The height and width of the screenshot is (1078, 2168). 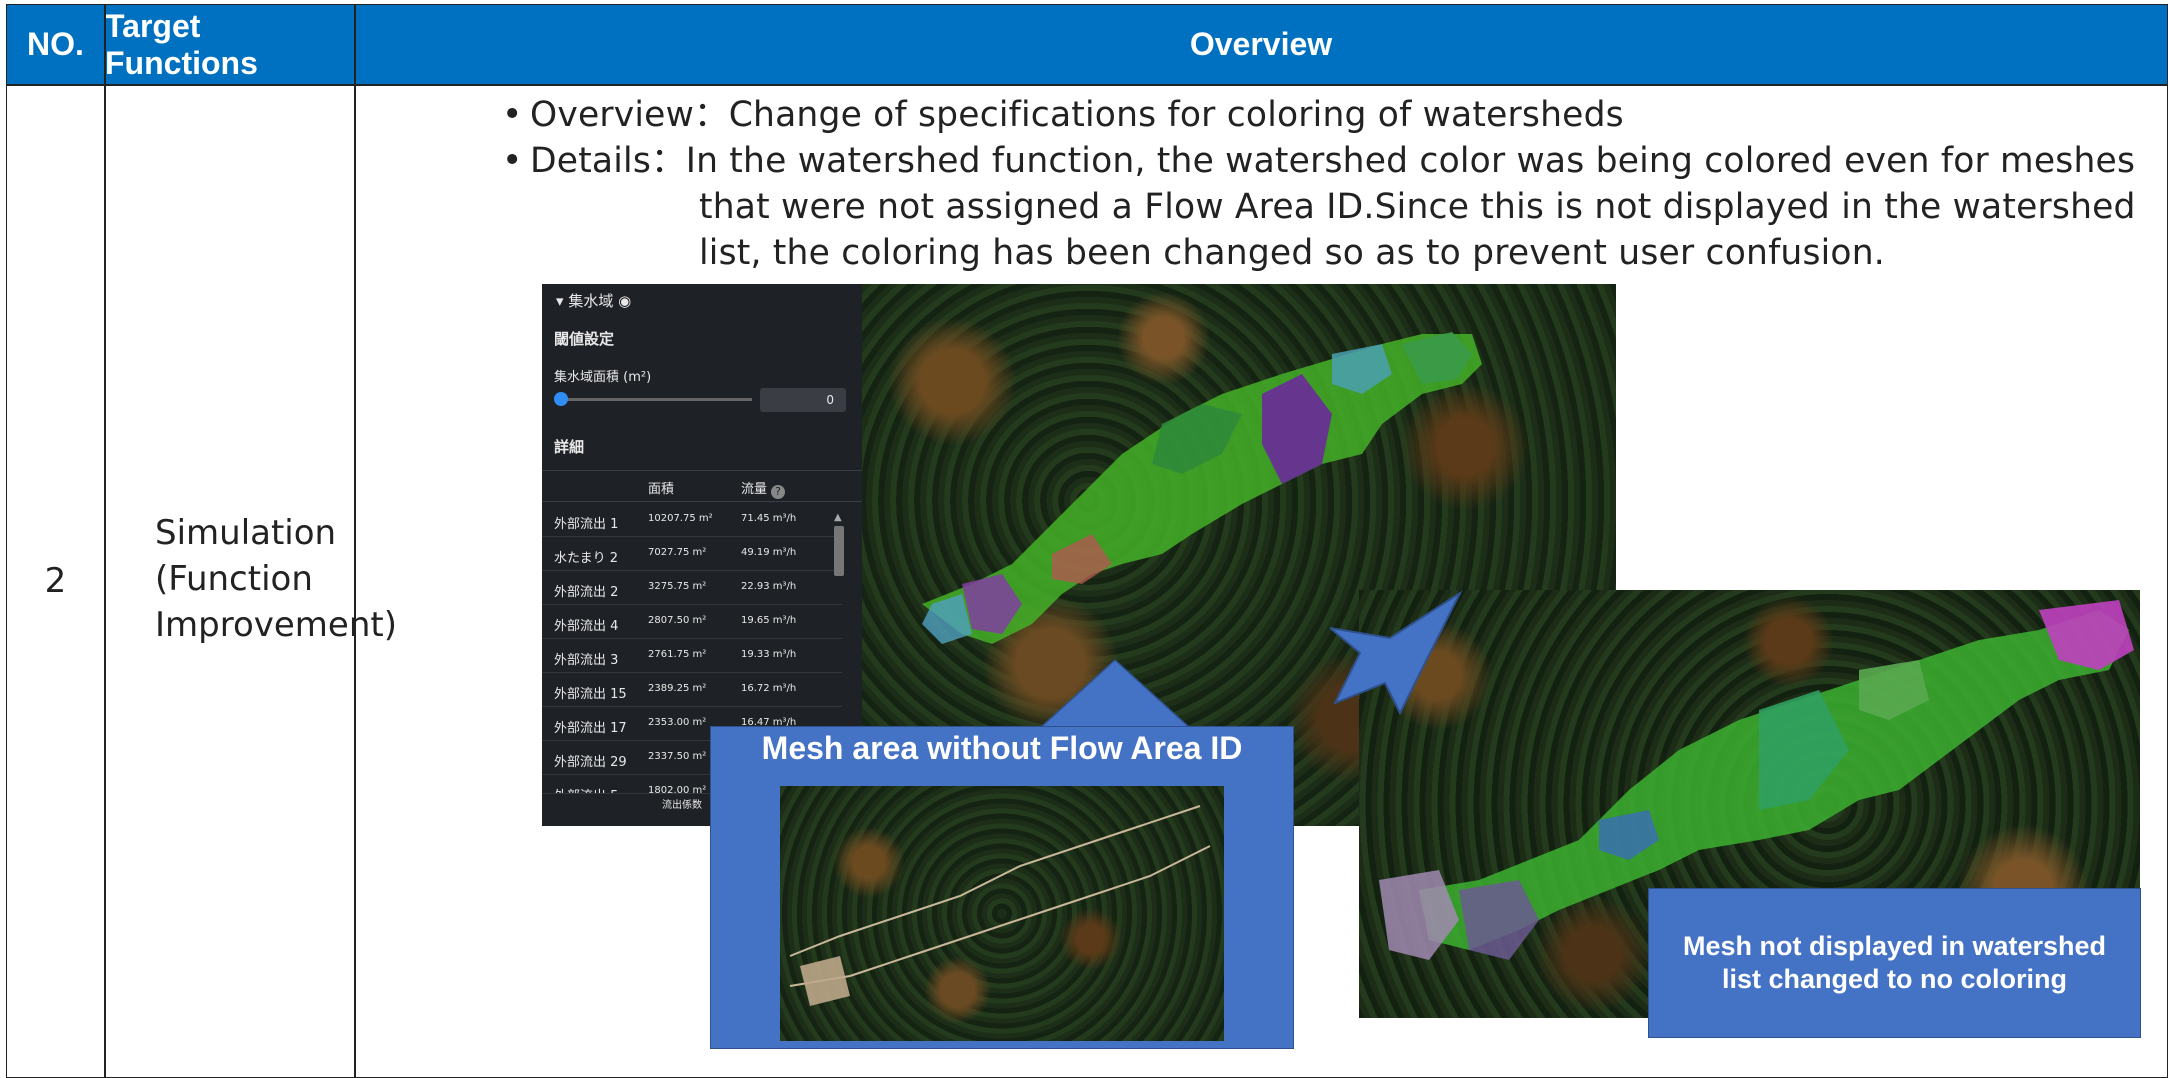 I want to click on area-value-input: 0, so click(x=803, y=400).